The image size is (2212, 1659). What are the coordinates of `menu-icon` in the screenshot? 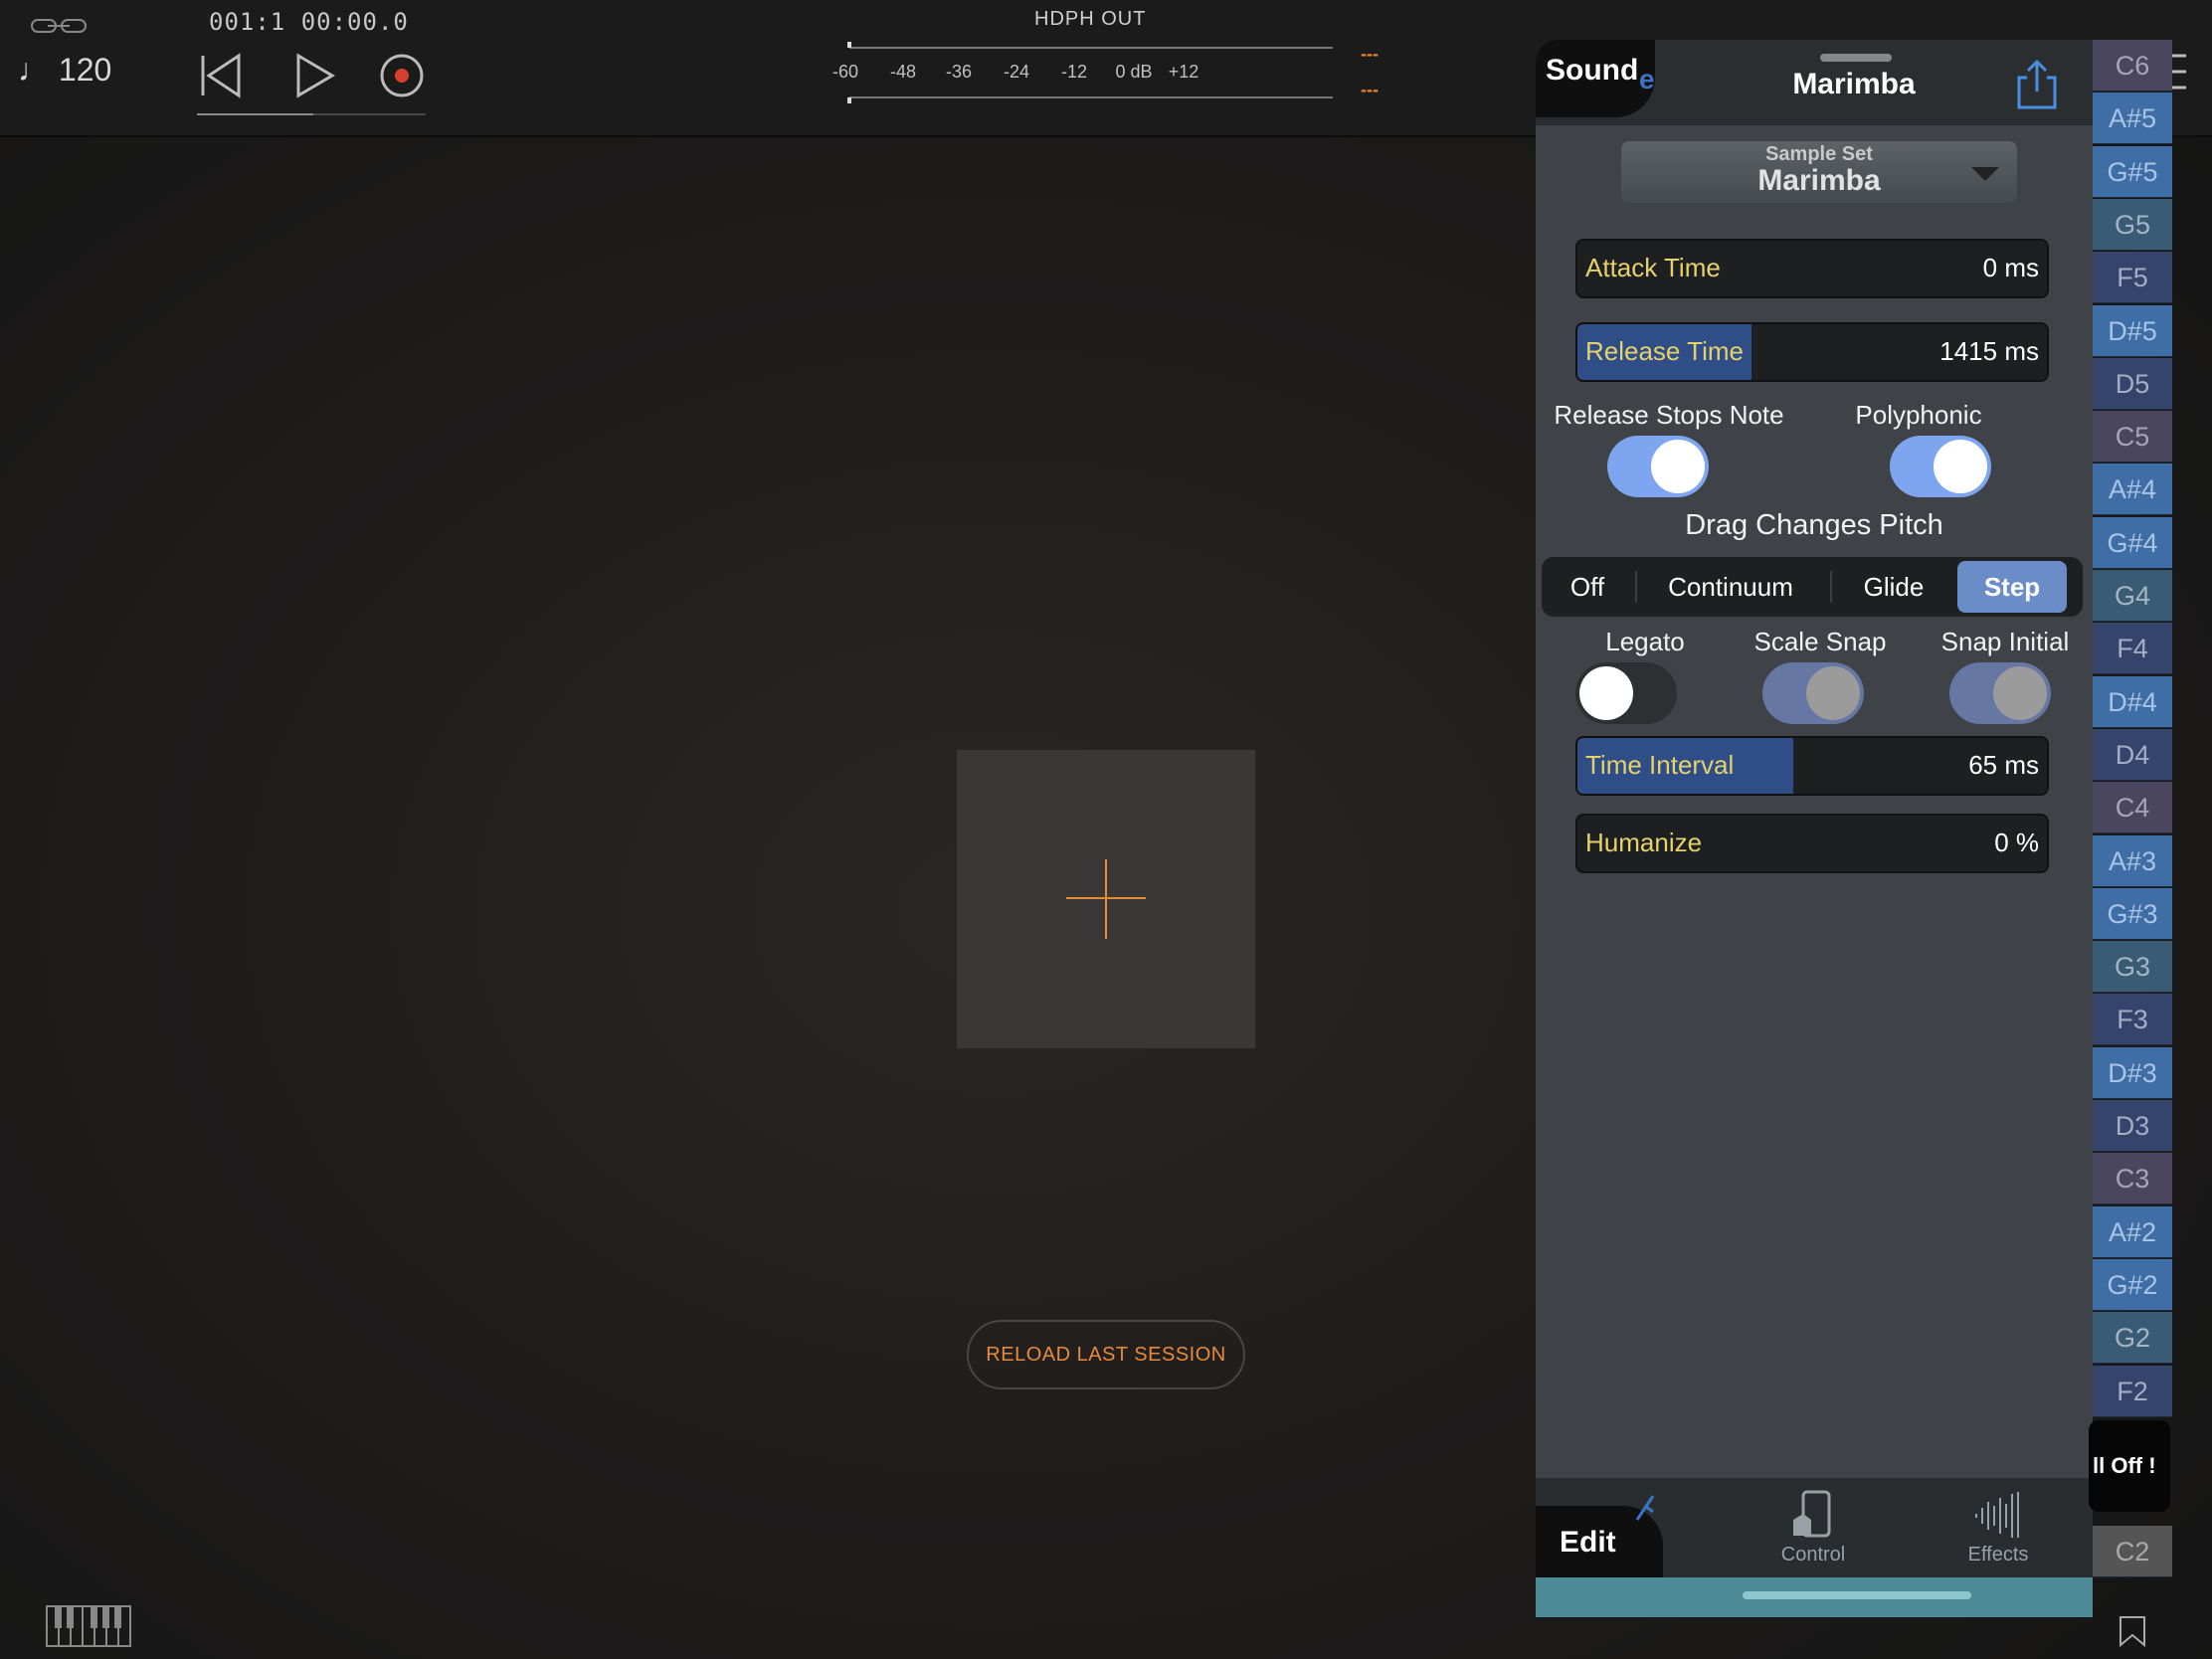 It's located at (2179, 72).